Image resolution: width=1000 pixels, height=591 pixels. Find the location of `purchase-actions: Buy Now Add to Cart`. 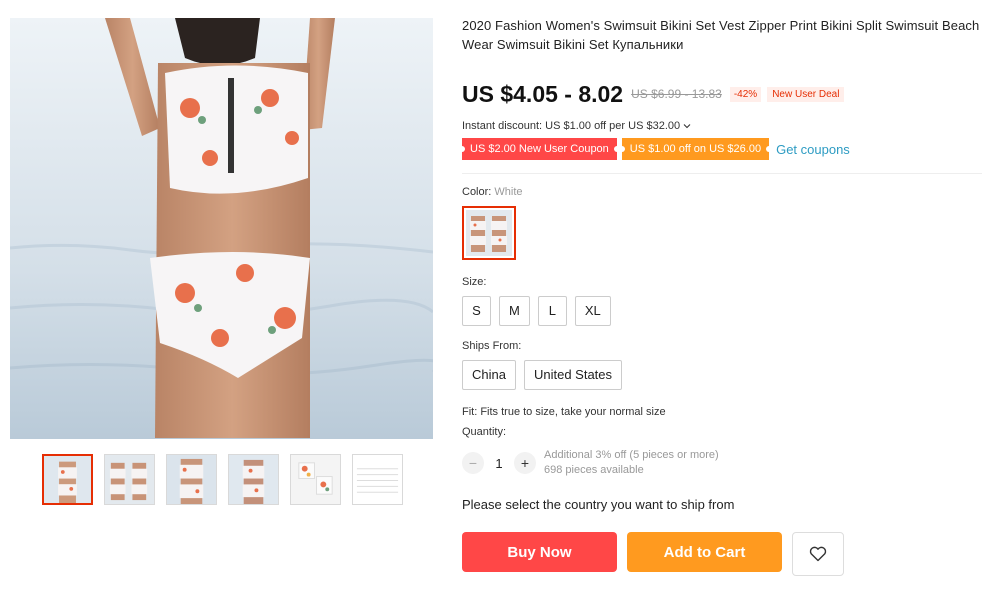

purchase-actions: Buy Now Add to Cart is located at coordinates (724, 554).